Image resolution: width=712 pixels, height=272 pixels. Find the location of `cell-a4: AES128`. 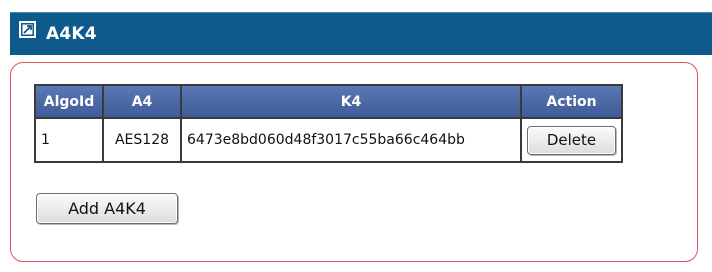

cell-a4: AES128 is located at coordinates (142, 140).